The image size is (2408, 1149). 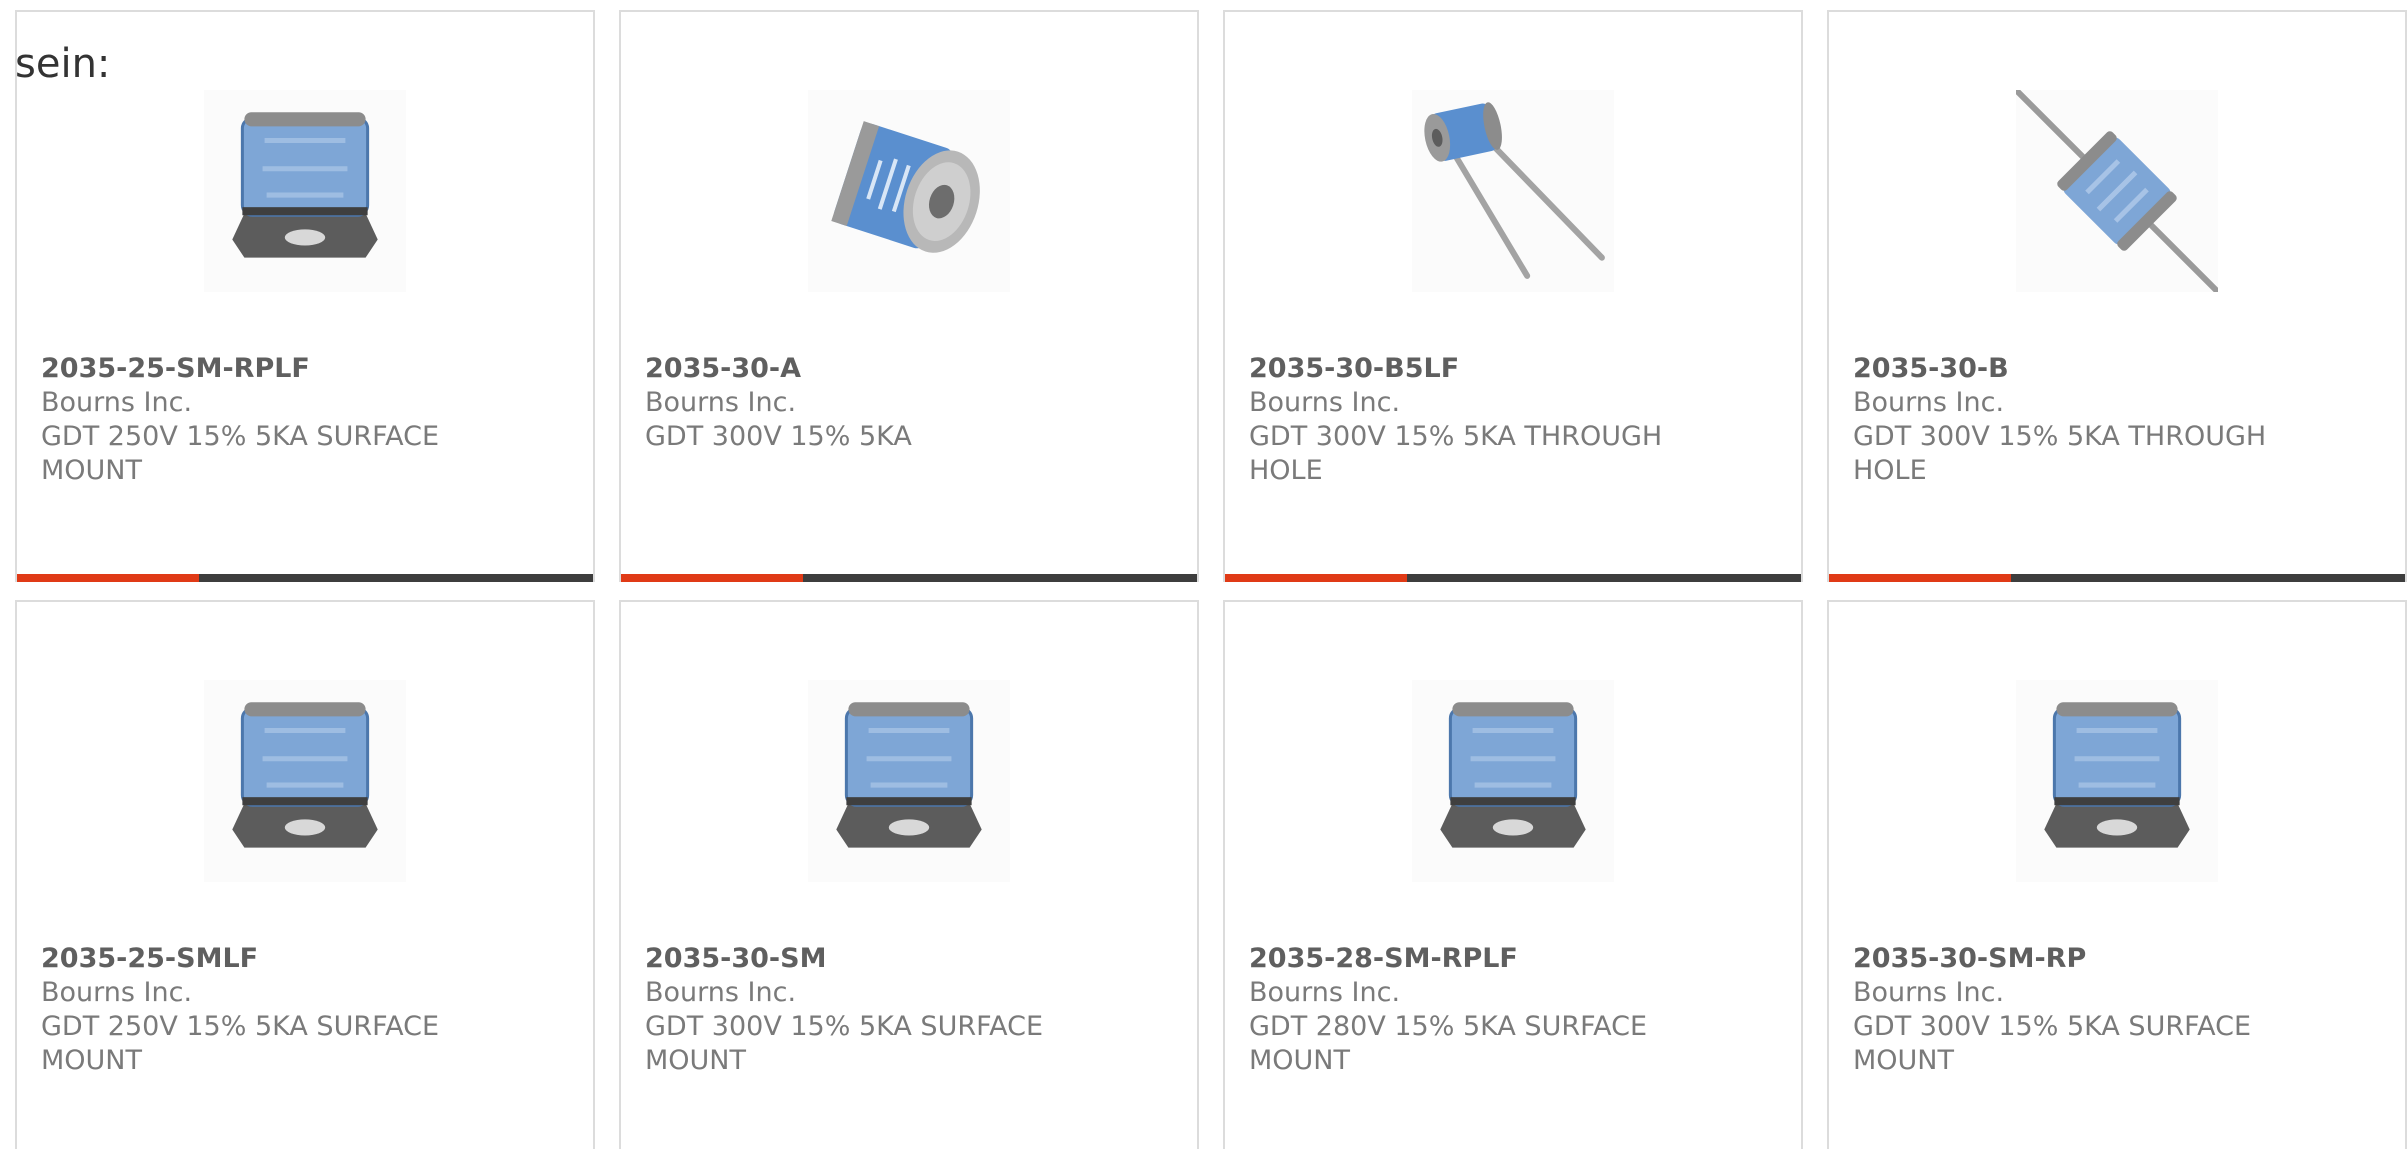 I want to click on product-part-number: 2035-30-B, so click(x=2073, y=369).